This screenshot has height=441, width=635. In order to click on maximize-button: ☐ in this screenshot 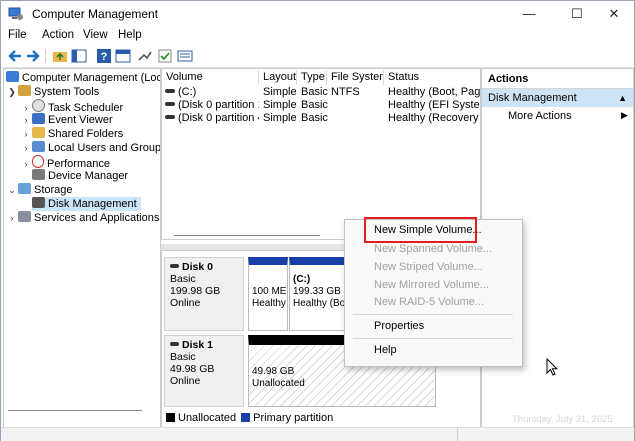, I will do `click(577, 14)`.